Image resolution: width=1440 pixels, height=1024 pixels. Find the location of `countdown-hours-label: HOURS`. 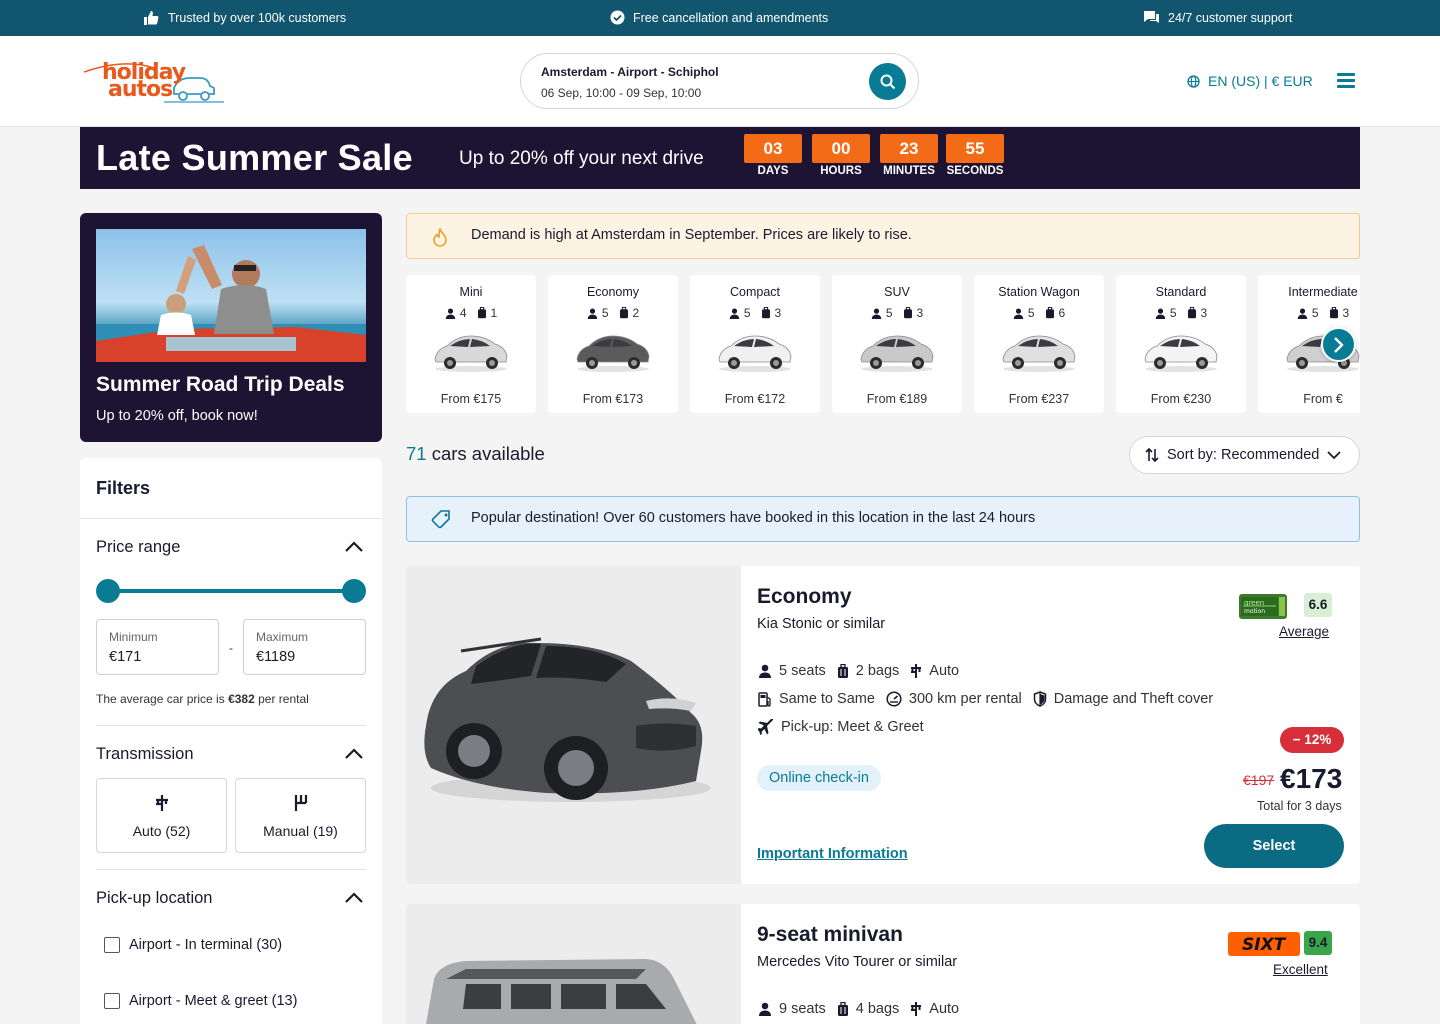

countdown-hours-label: HOURS is located at coordinates (841, 171).